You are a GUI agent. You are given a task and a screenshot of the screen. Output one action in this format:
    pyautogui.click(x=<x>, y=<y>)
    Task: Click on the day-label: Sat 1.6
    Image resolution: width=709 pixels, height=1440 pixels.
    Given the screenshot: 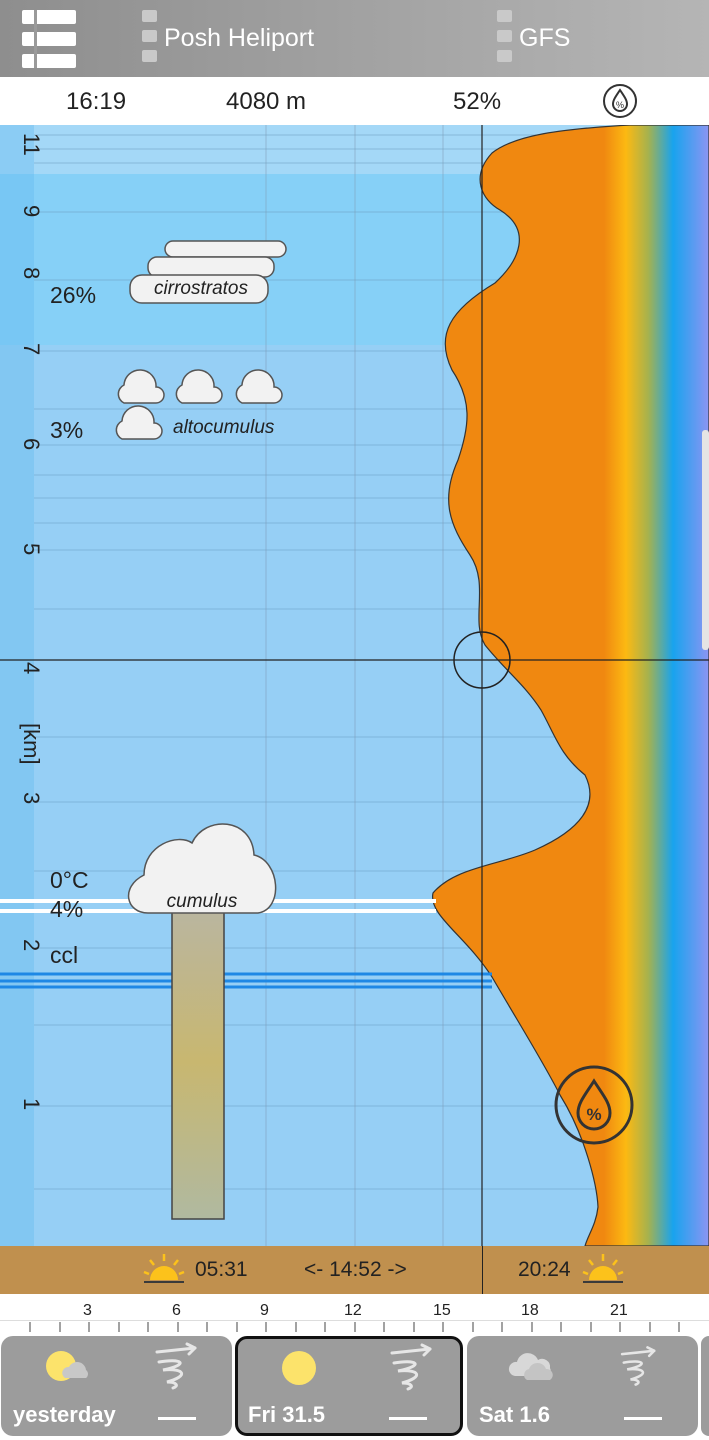 What is the action you would take?
    pyautogui.click(x=514, y=1414)
    